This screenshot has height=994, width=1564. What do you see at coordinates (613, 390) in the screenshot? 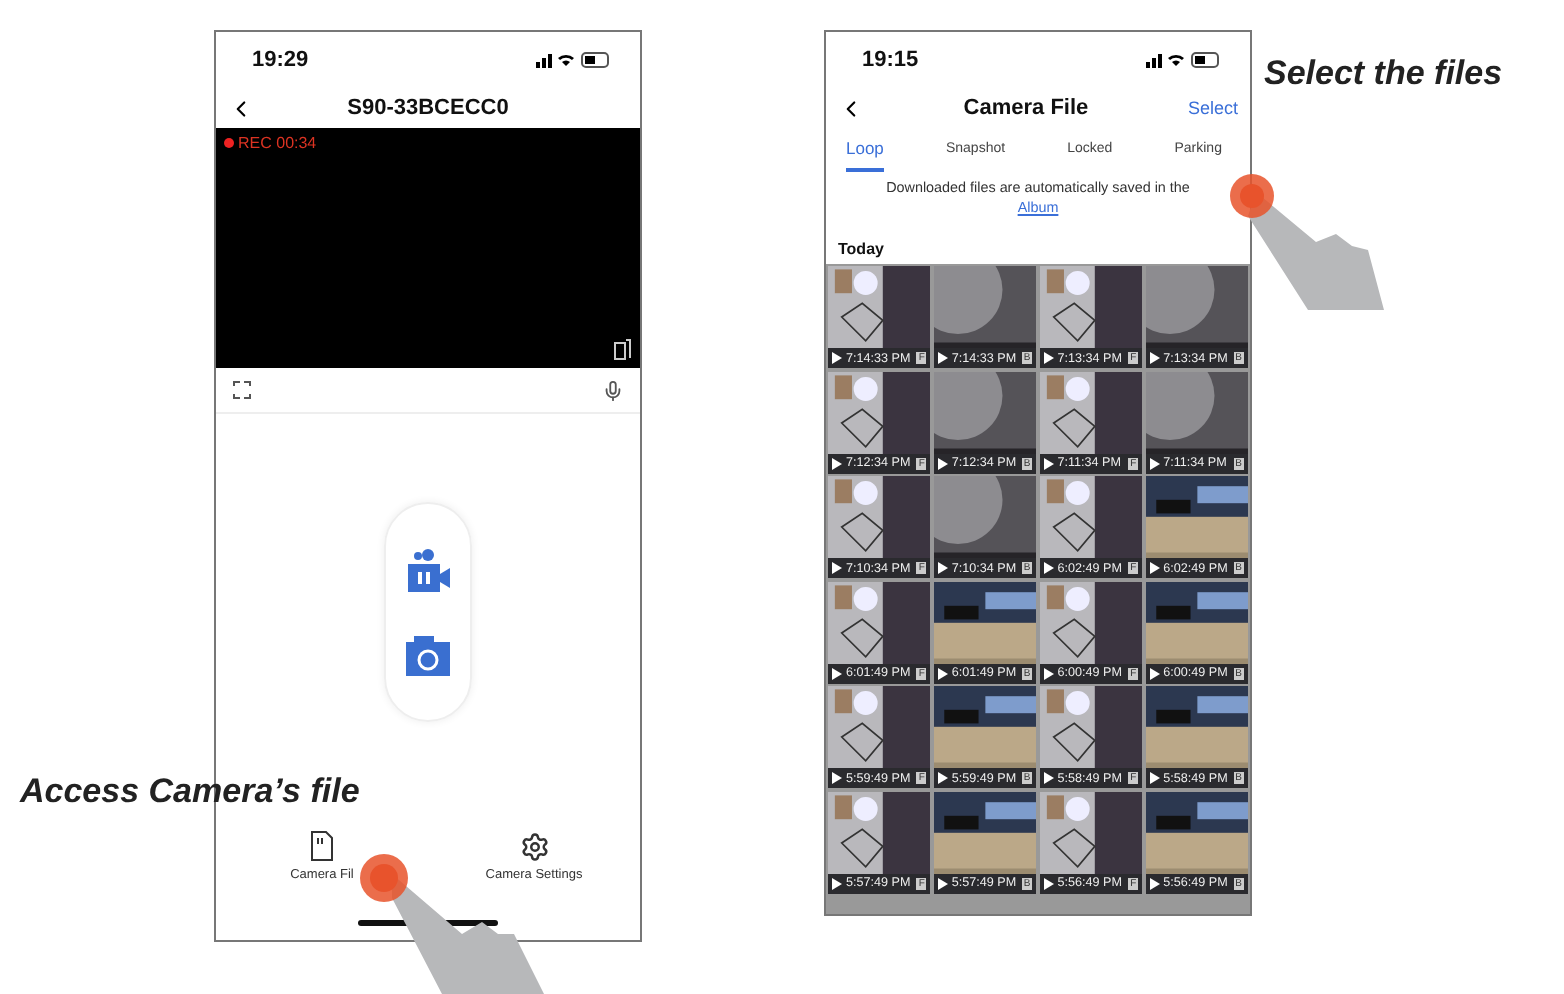
I see `microphone-icon` at bounding box center [613, 390].